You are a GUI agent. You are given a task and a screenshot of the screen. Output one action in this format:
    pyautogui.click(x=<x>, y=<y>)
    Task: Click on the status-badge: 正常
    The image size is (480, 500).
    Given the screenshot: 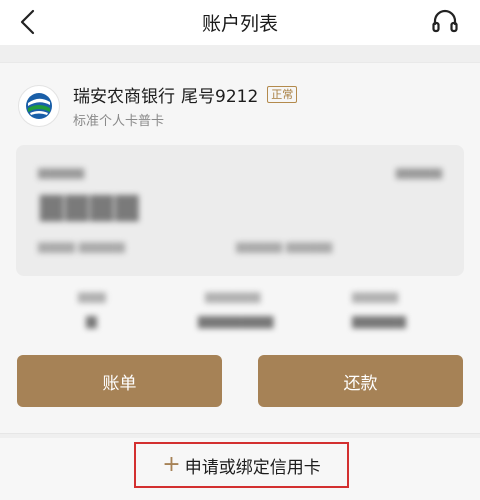 What is the action you would take?
    pyautogui.click(x=282, y=94)
    